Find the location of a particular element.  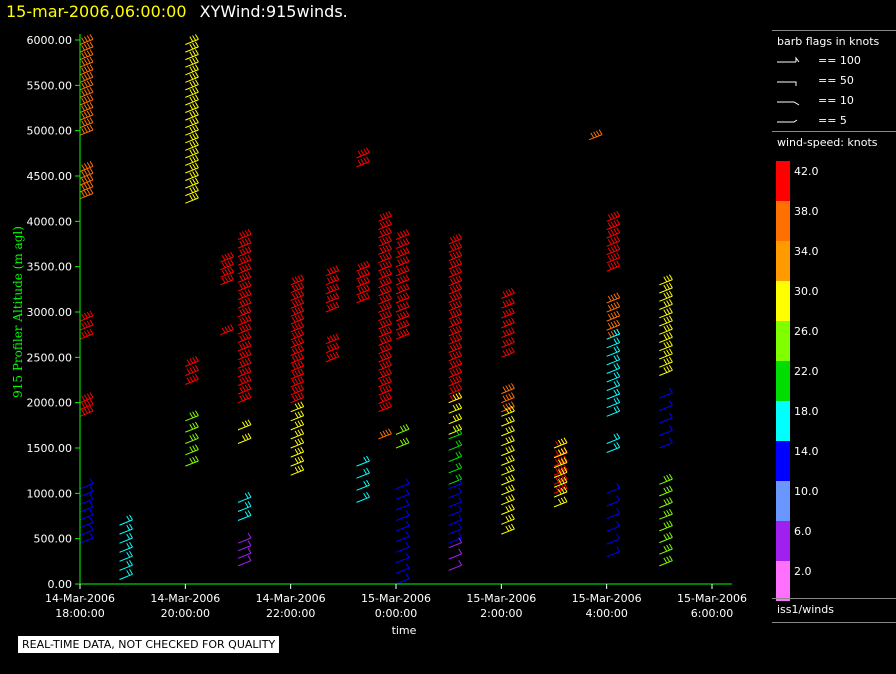

x-tick-time-label: 18:00:00 is located at coordinates (79, 613).